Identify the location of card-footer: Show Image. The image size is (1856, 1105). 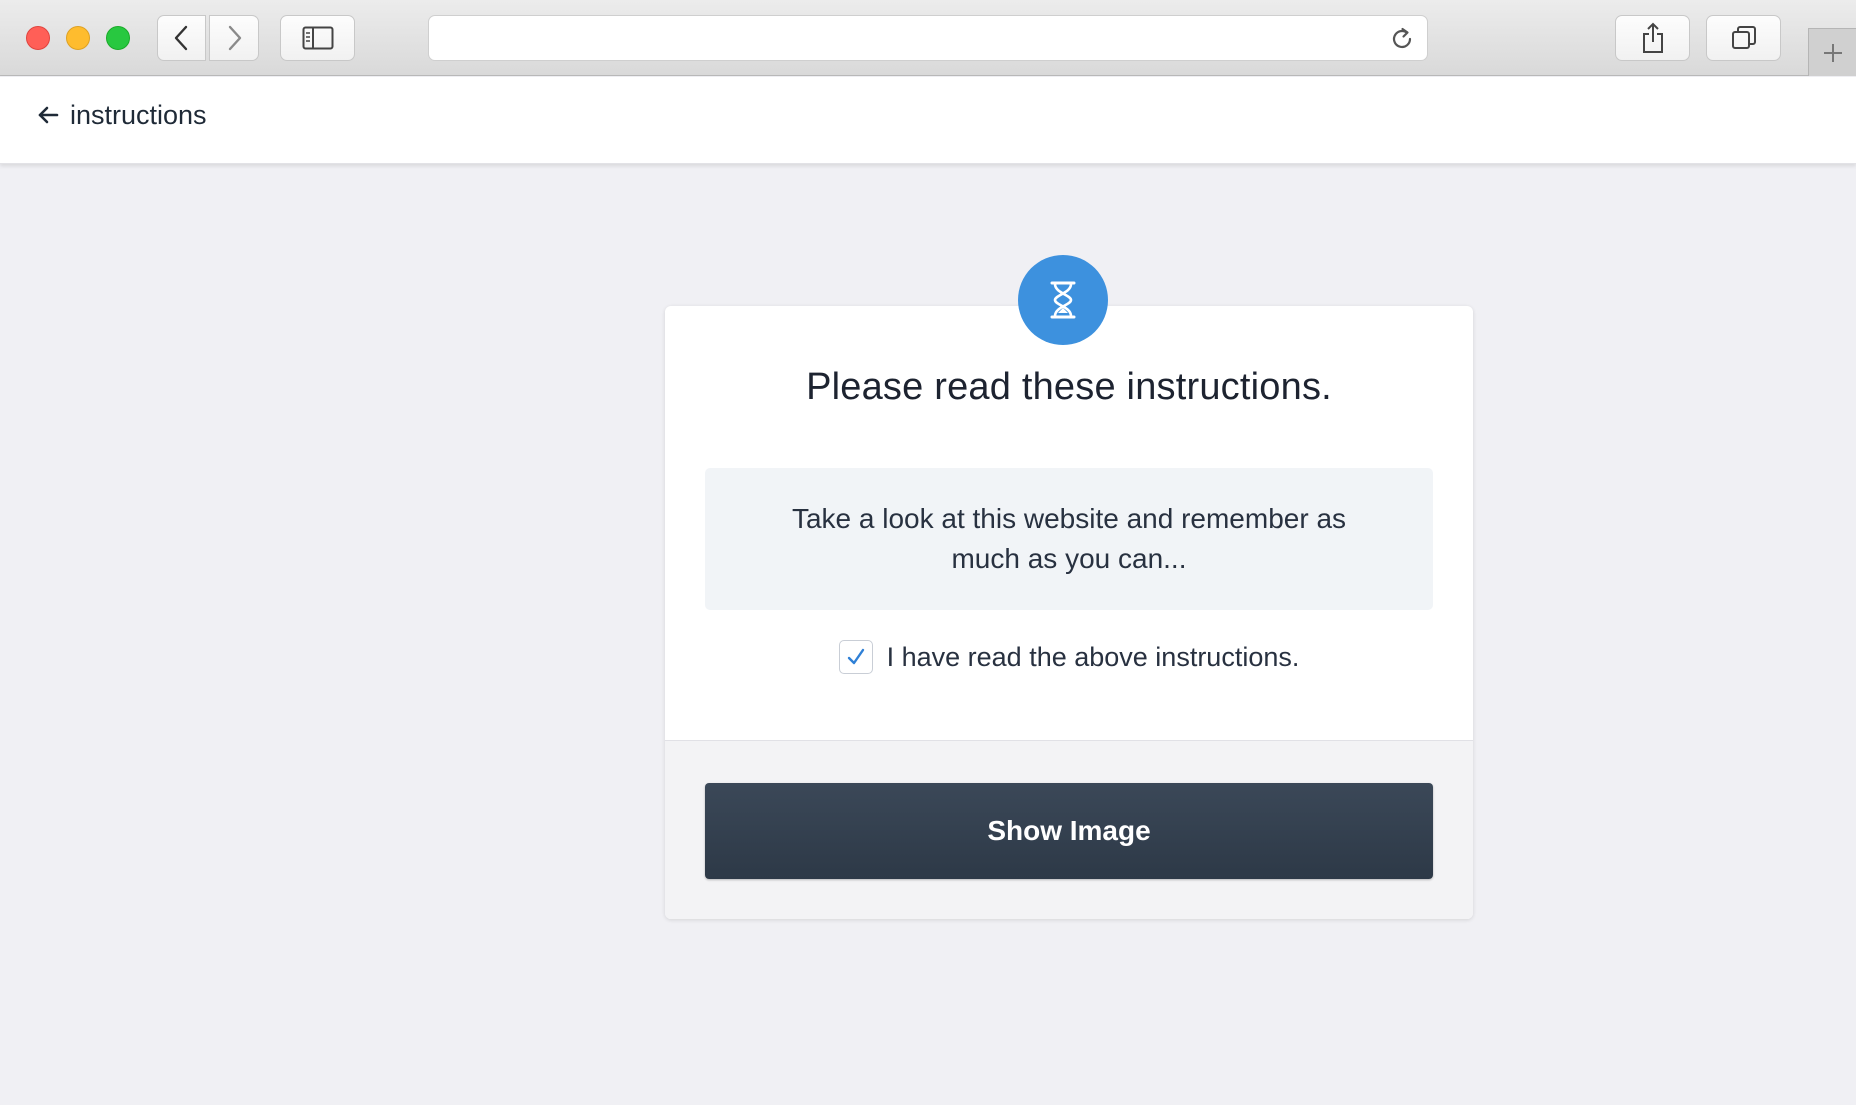
(1069, 829).